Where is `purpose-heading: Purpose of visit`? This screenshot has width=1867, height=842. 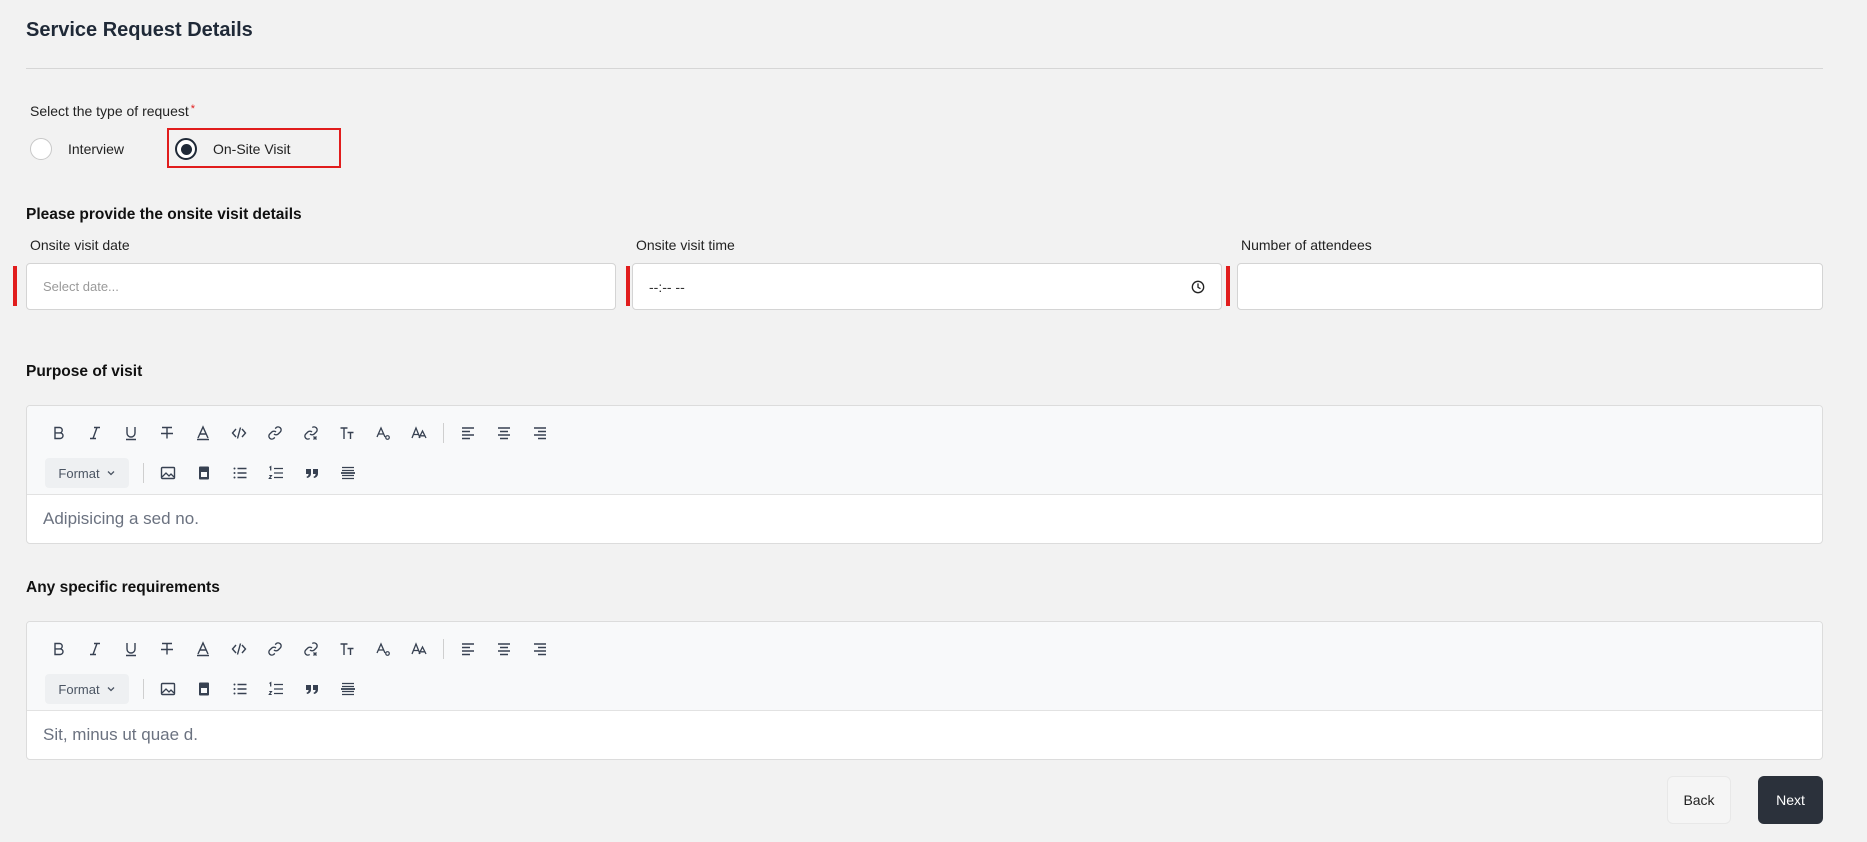 purpose-heading: Purpose of visit is located at coordinates (84, 371).